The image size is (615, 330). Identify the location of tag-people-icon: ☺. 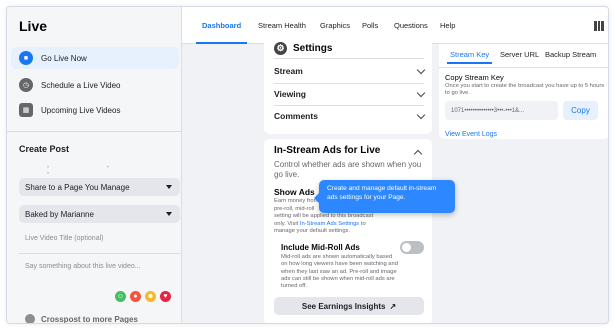
(120, 296).